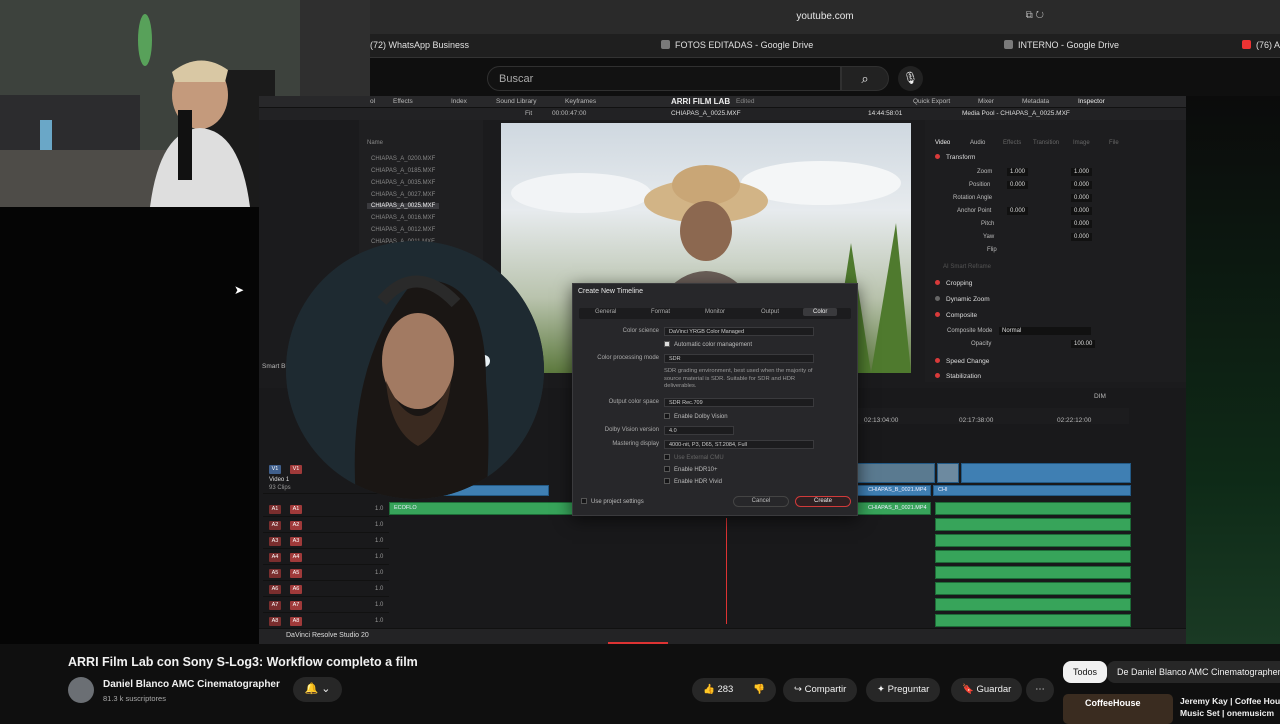  Describe the element at coordinates (962, 299) in the screenshot. I see `section-dynamic-zoom: Dynamic Zoom` at that location.